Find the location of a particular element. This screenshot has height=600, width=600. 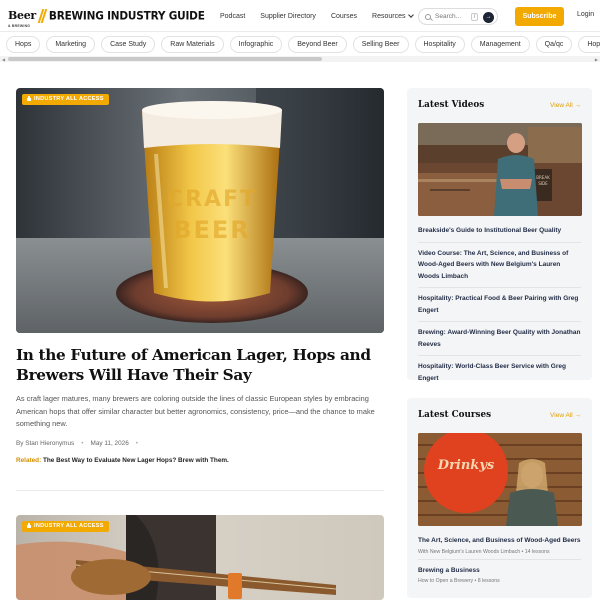

latest-videos-title: Latest Videos is located at coordinates (451, 105).